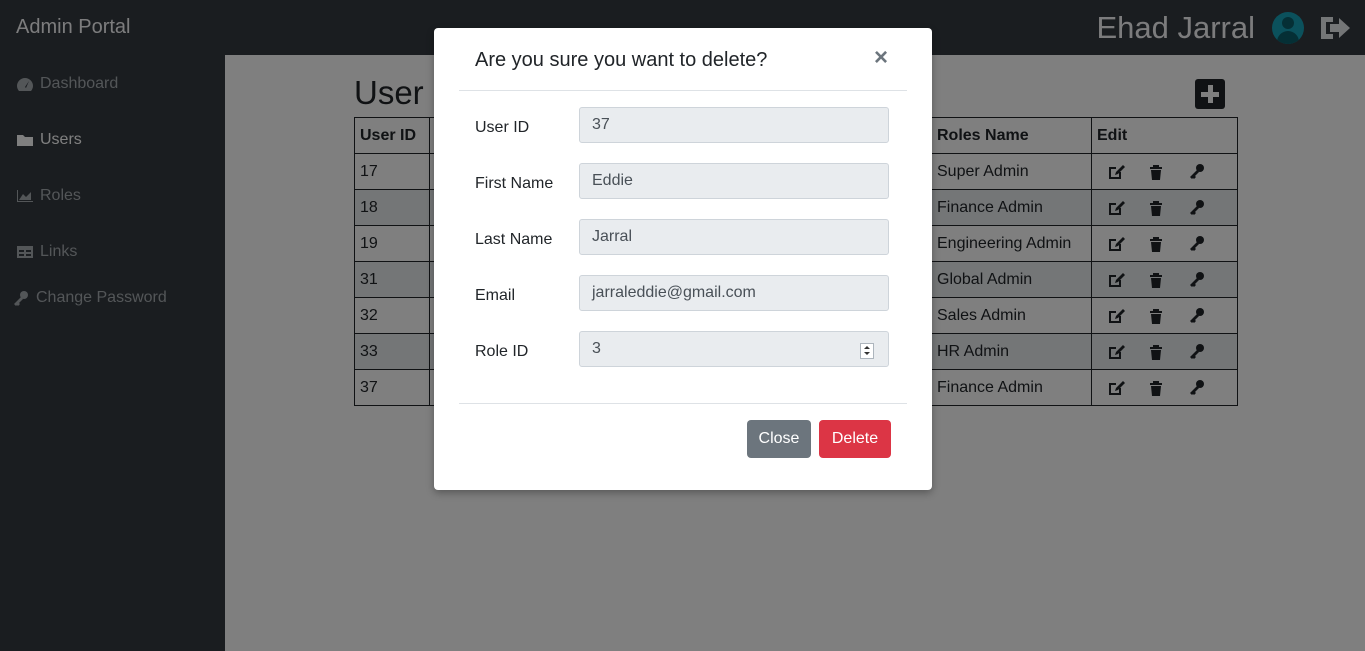 The width and height of the screenshot is (1365, 651). What do you see at coordinates (502, 127) in the screenshot?
I see `user-id-label: User ID` at bounding box center [502, 127].